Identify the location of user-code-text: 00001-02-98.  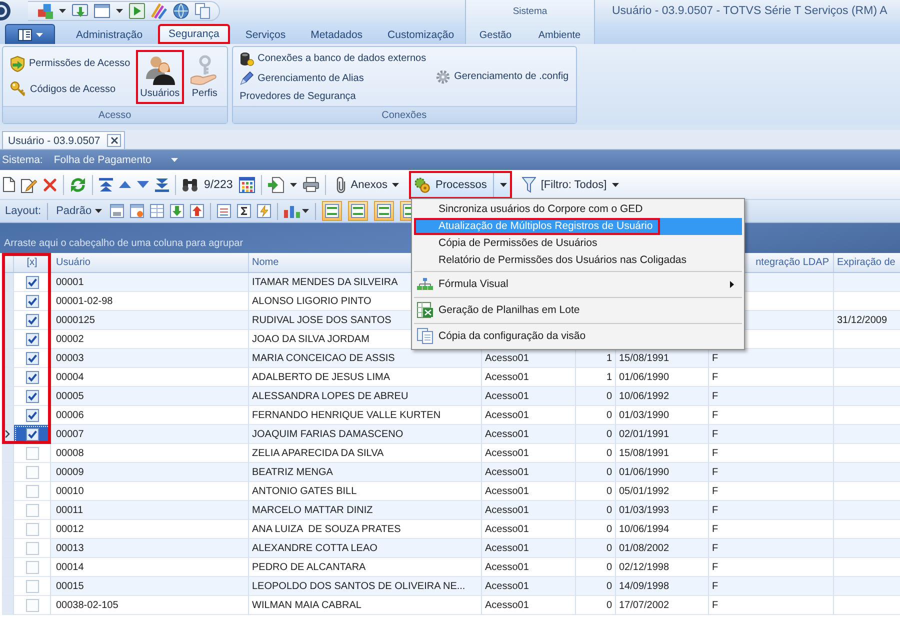
(84, 301).